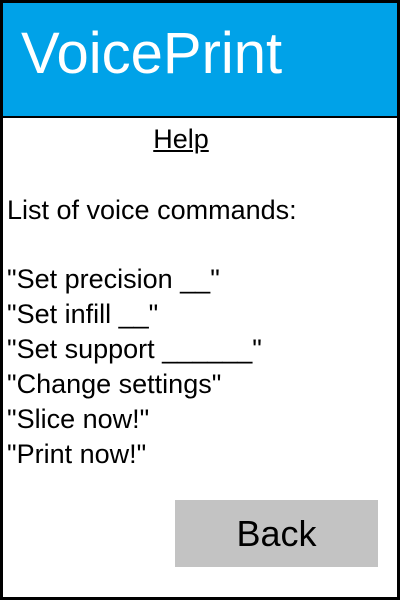 The width and height of the screenshot is (400, 600). Describe the element at coordinates (276, 533) in the screenshot. I see `back-button: Back` at that location.